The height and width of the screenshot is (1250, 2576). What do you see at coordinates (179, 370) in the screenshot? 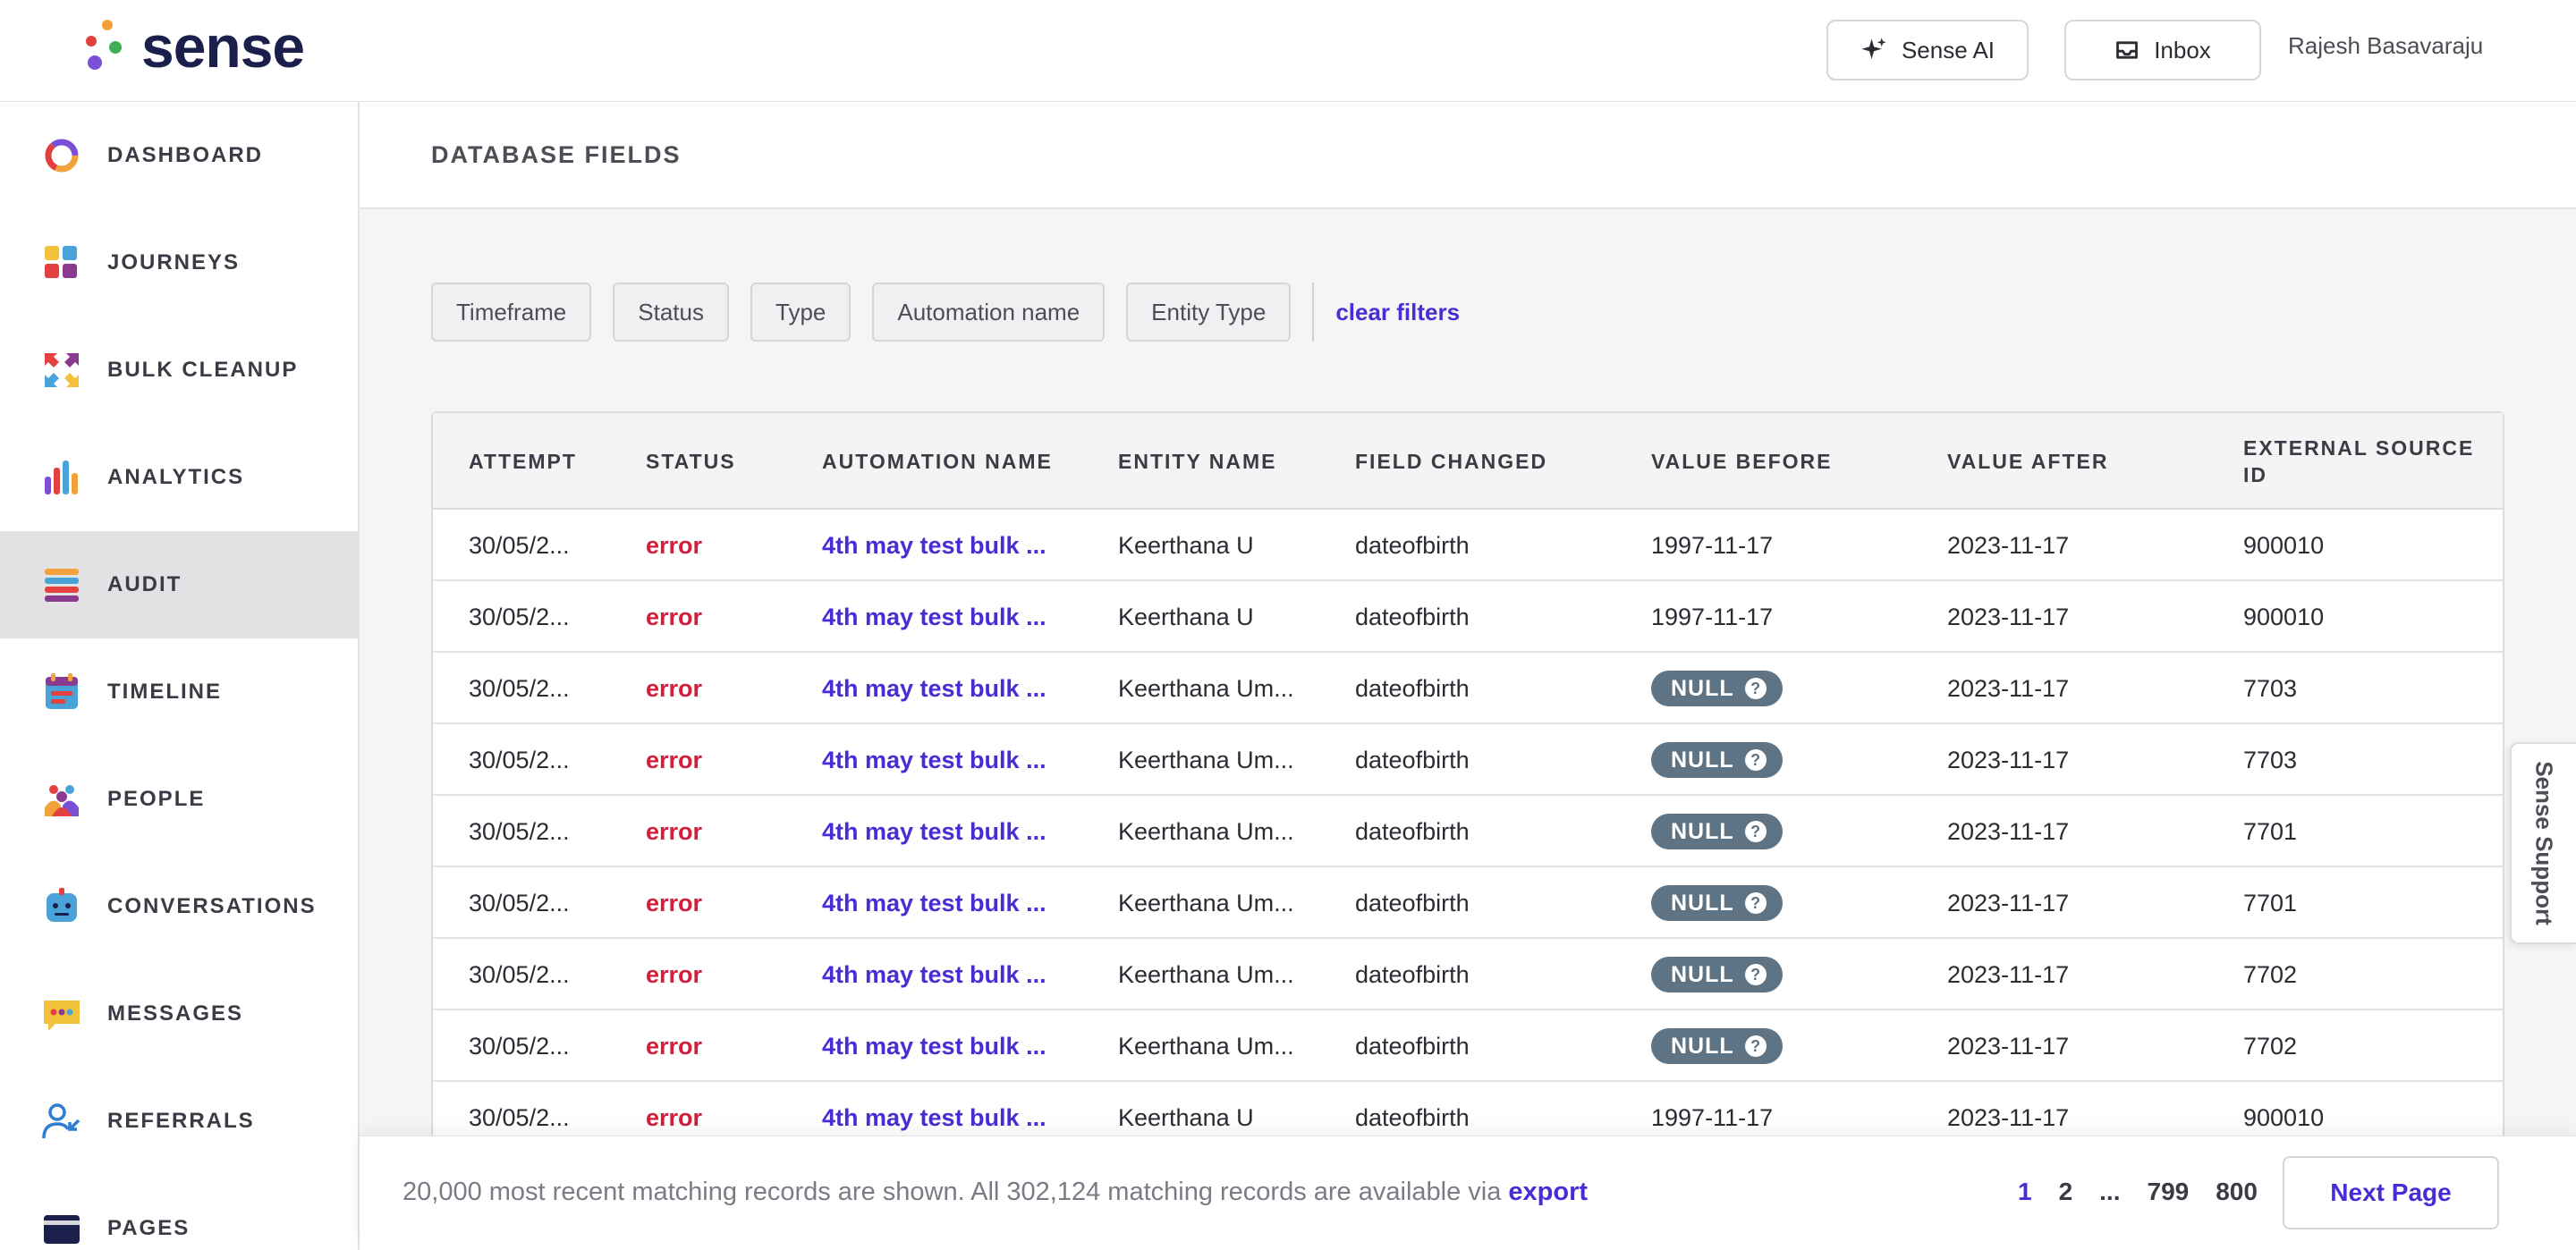
I see `sidebar-item-bulk-cleanup: BULK CLEANUP` at bounding box center [179, 370].